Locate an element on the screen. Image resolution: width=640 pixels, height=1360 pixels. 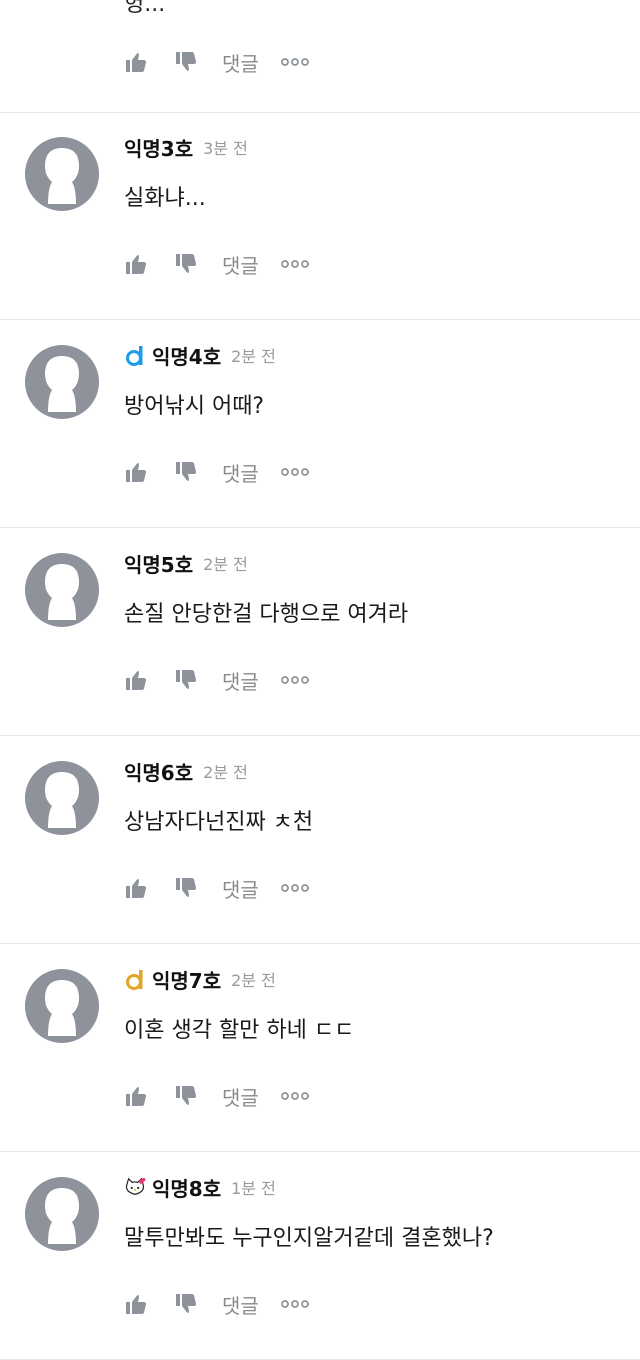
comment-meta: 익명7호 2분 전 is located at coordinates (200, 979).